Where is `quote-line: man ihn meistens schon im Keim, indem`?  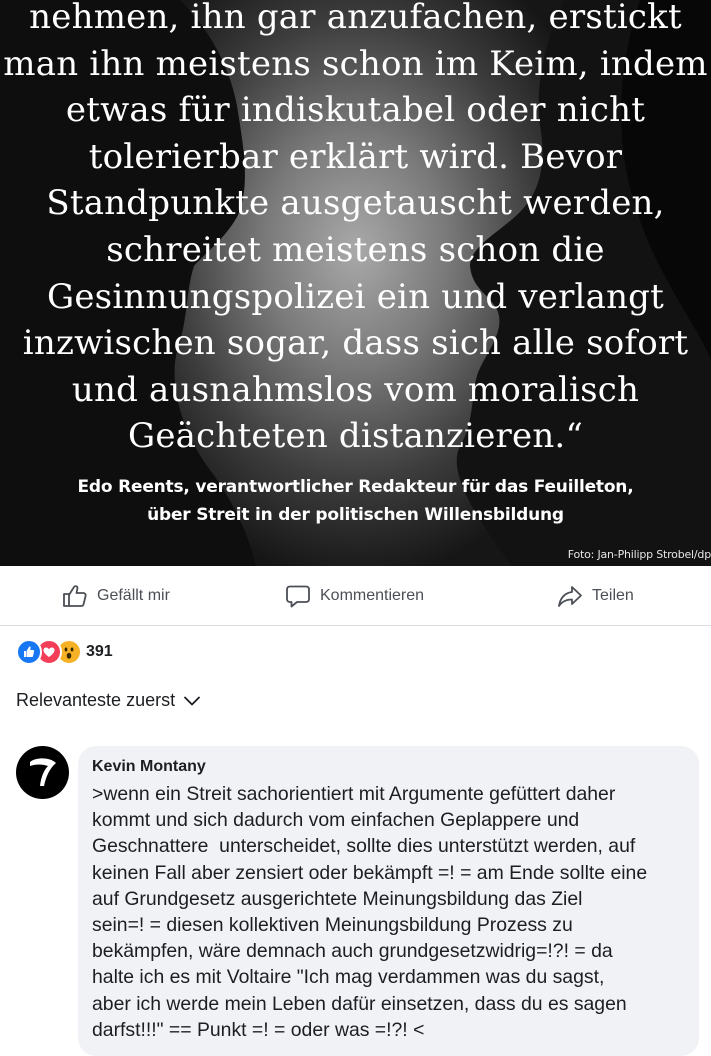
quote-line: man ihn meistens schon im Keim, indem is located at coordinates (355, 63).